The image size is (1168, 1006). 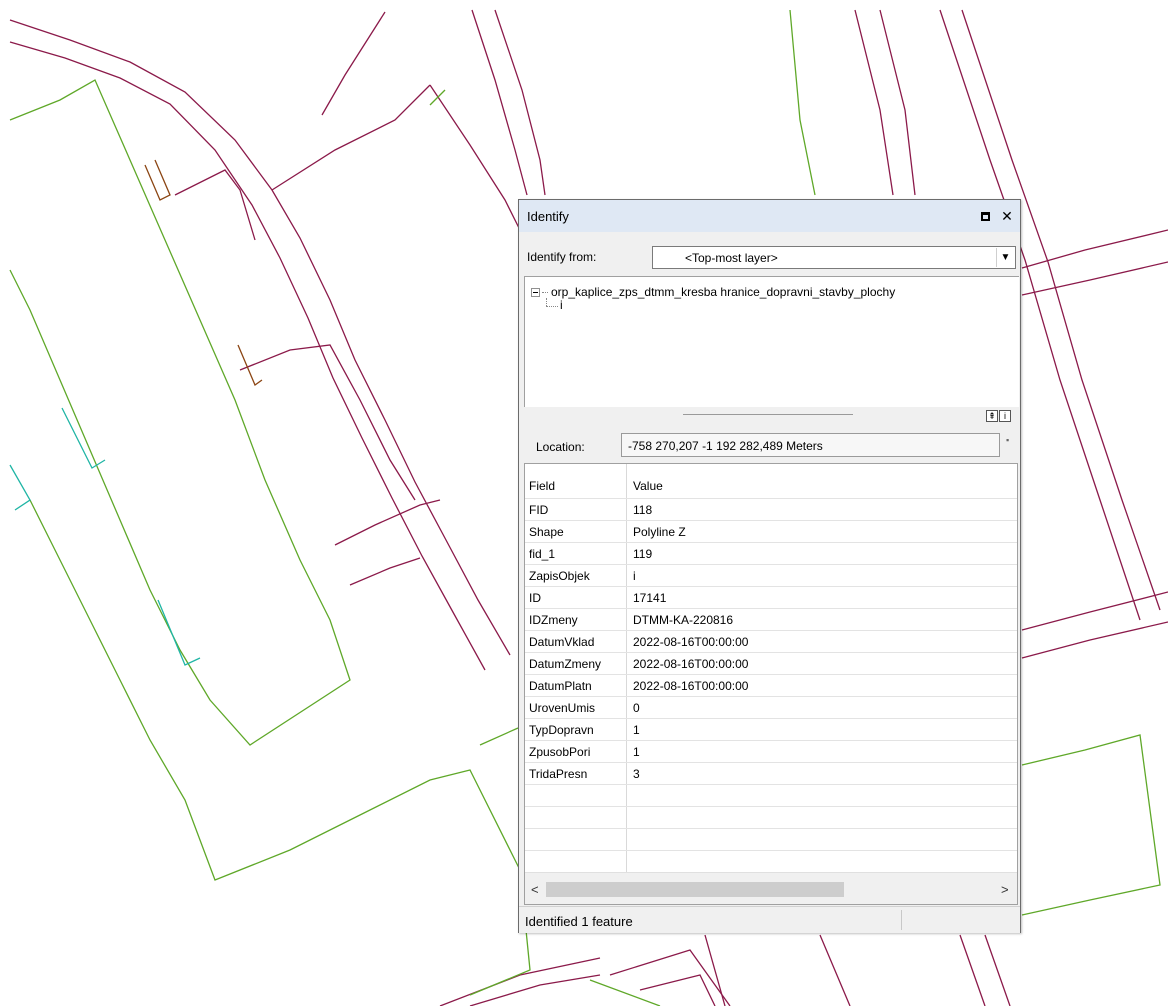 What do you see at coordinates (636, 730) in the screenshot?
I see `field-value: 1` at bounding box center [636, 730].